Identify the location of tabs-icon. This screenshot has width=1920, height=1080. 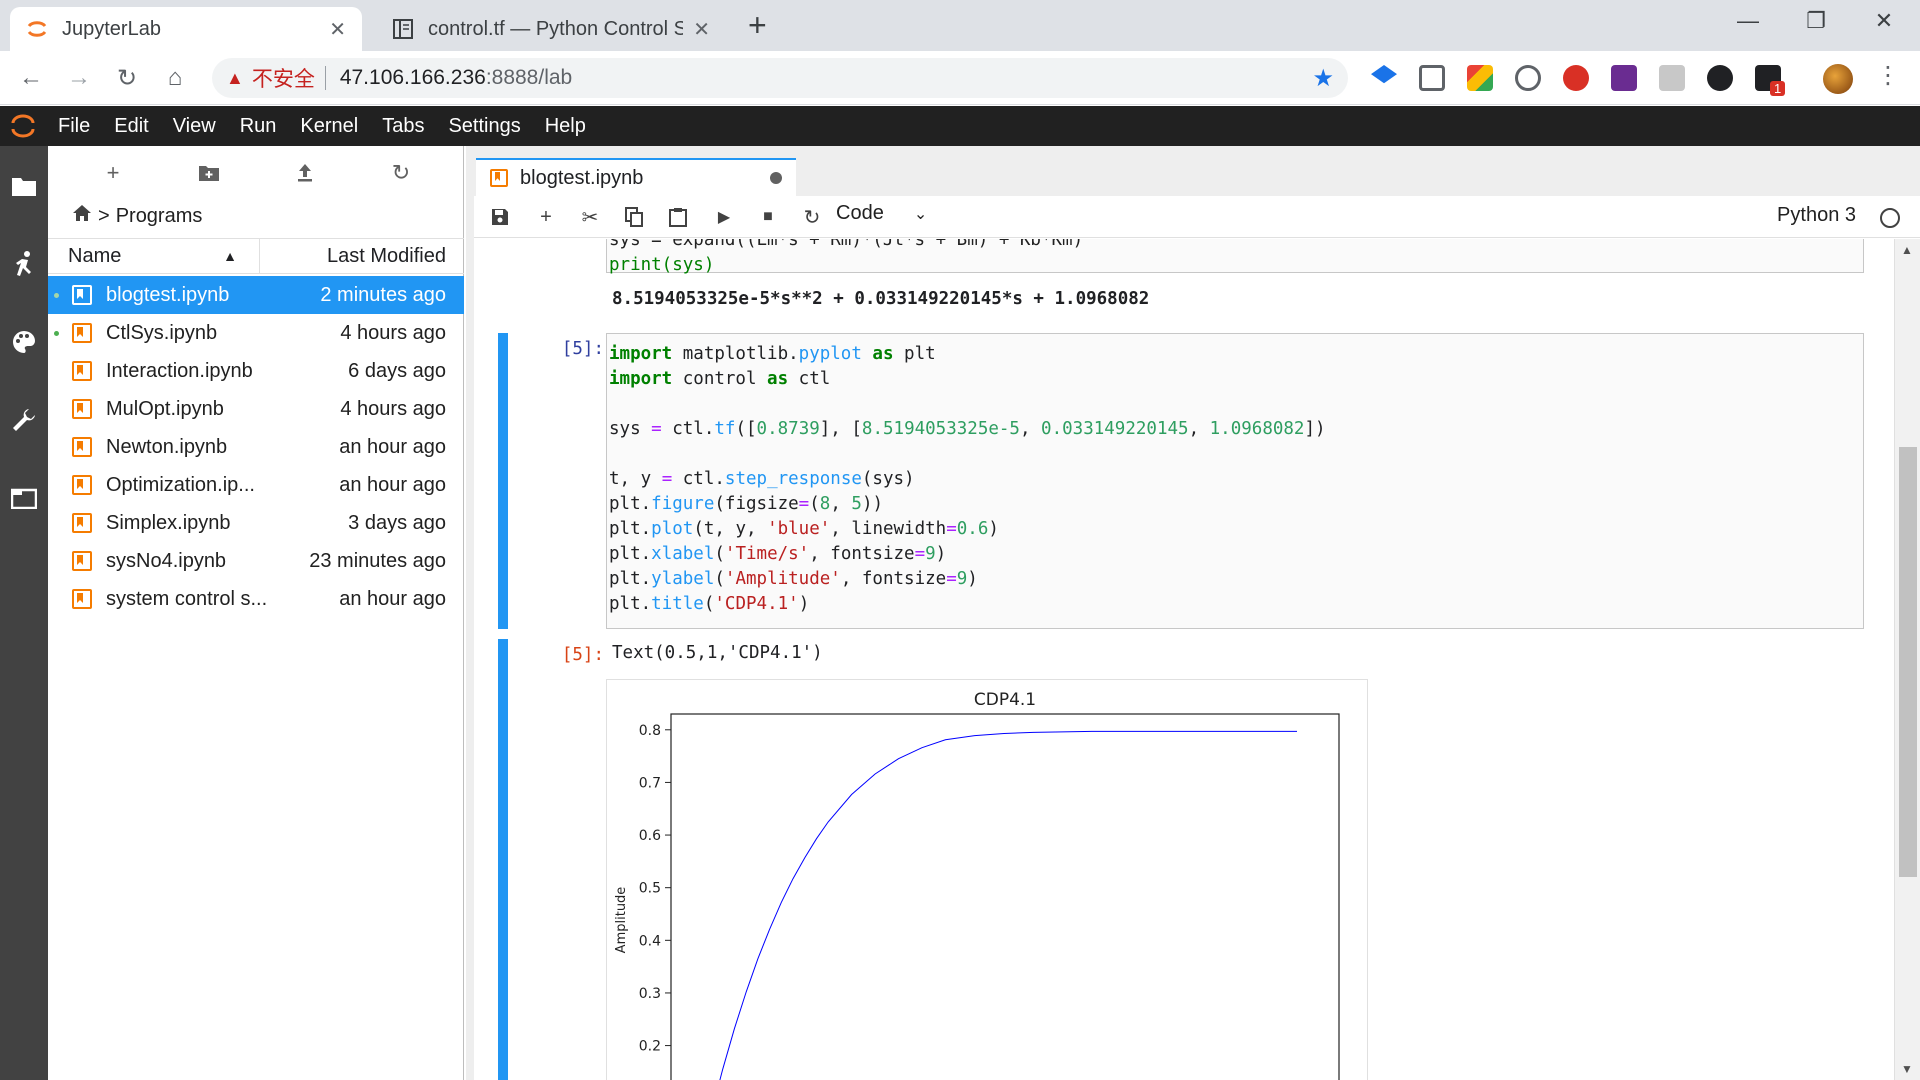
(24, 498).